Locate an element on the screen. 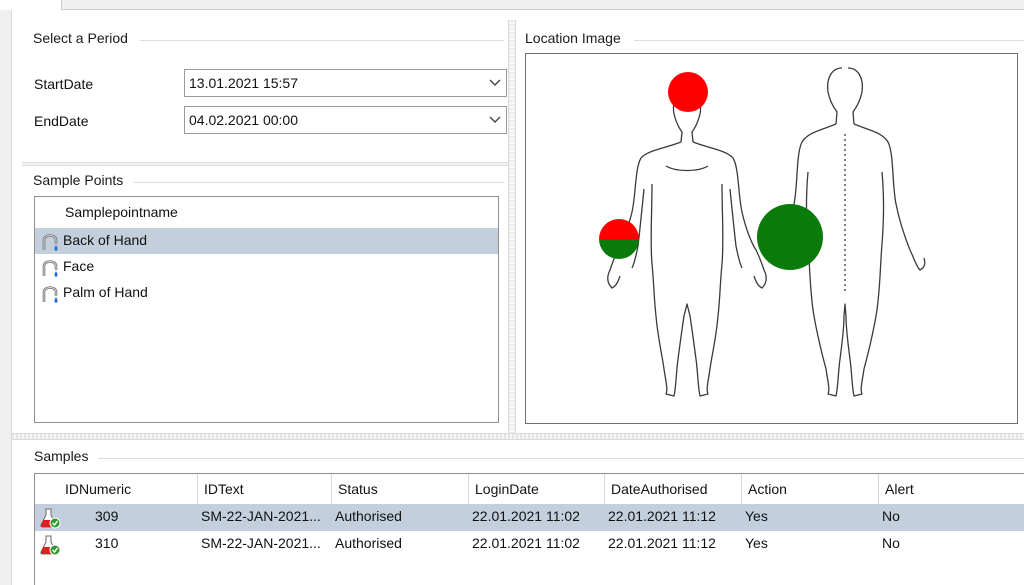  start-date-value: 13.01.2021 15:57 is located at coordinates (243, 83).